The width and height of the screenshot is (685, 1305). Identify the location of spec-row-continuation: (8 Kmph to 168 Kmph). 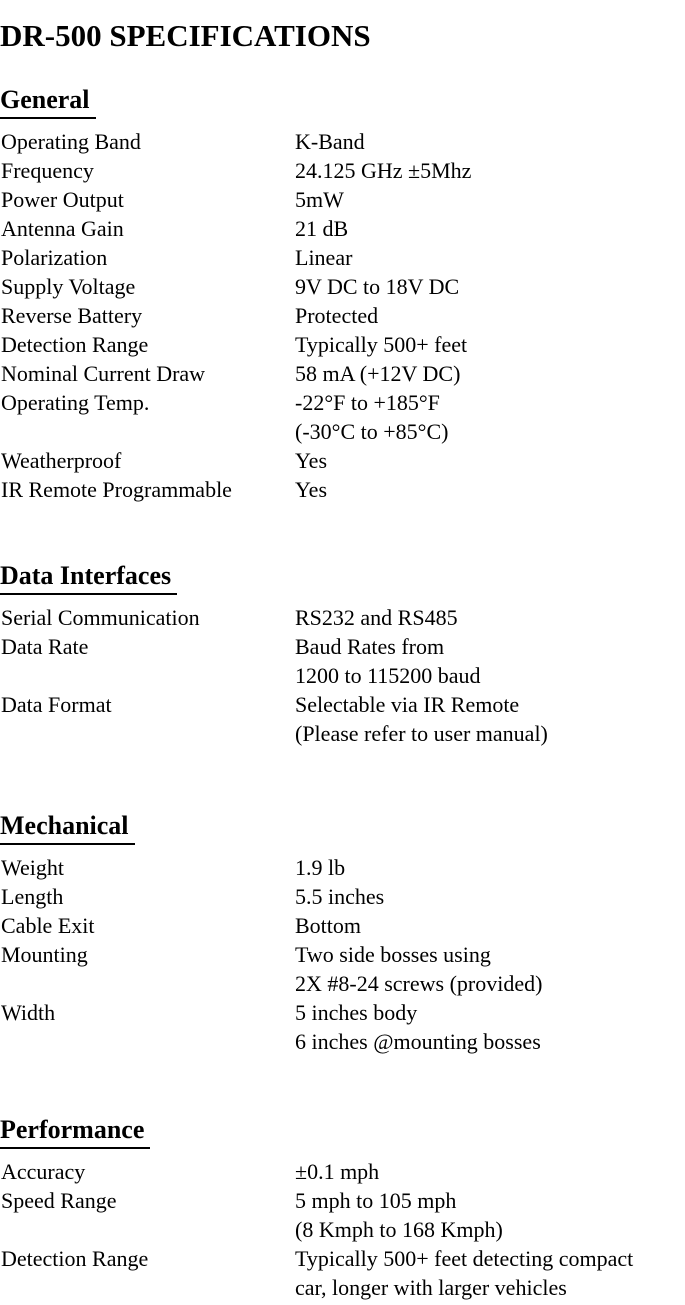
(342, 1229).